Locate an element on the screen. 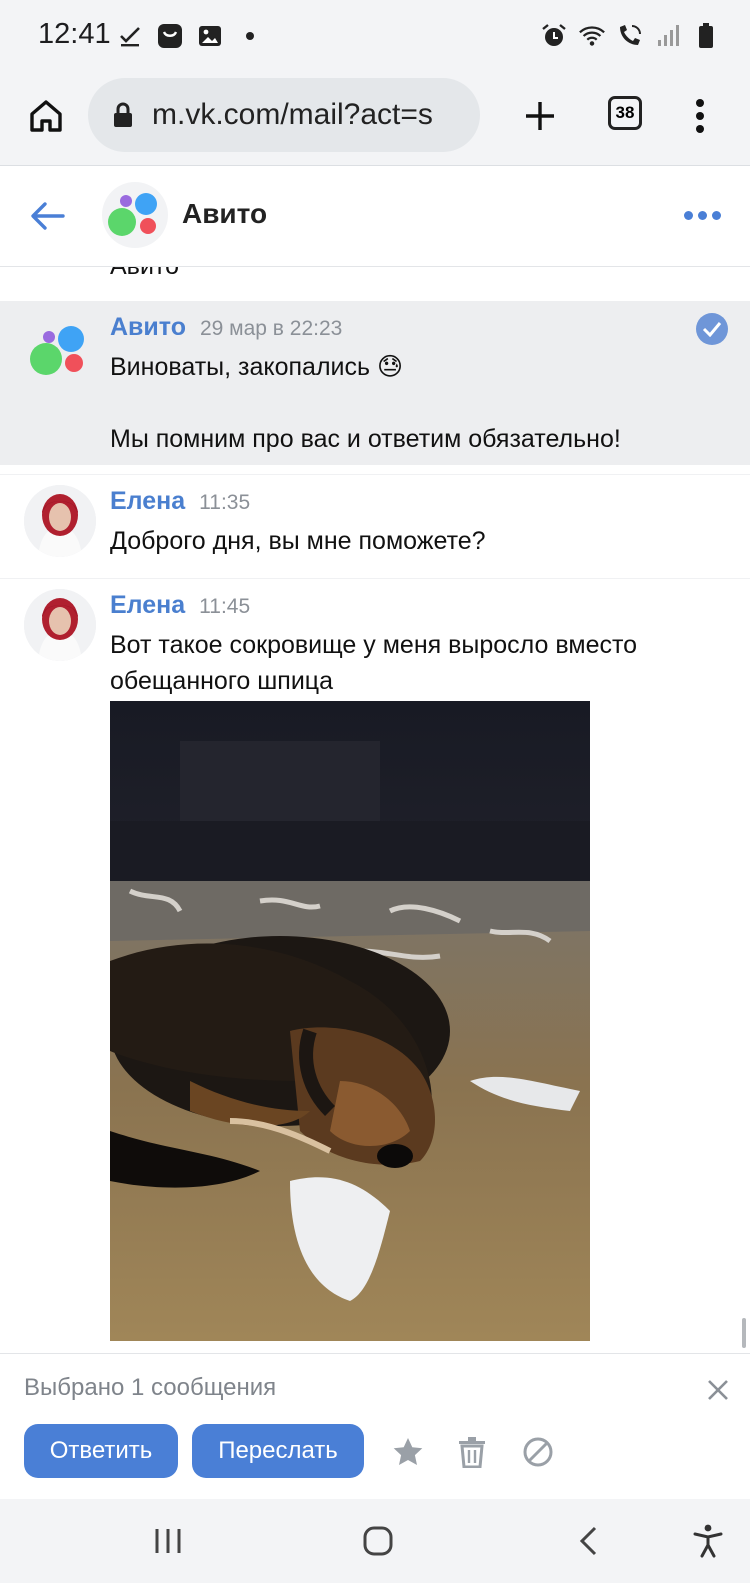  more-vertical-icon is located at coordinates (700, 116).